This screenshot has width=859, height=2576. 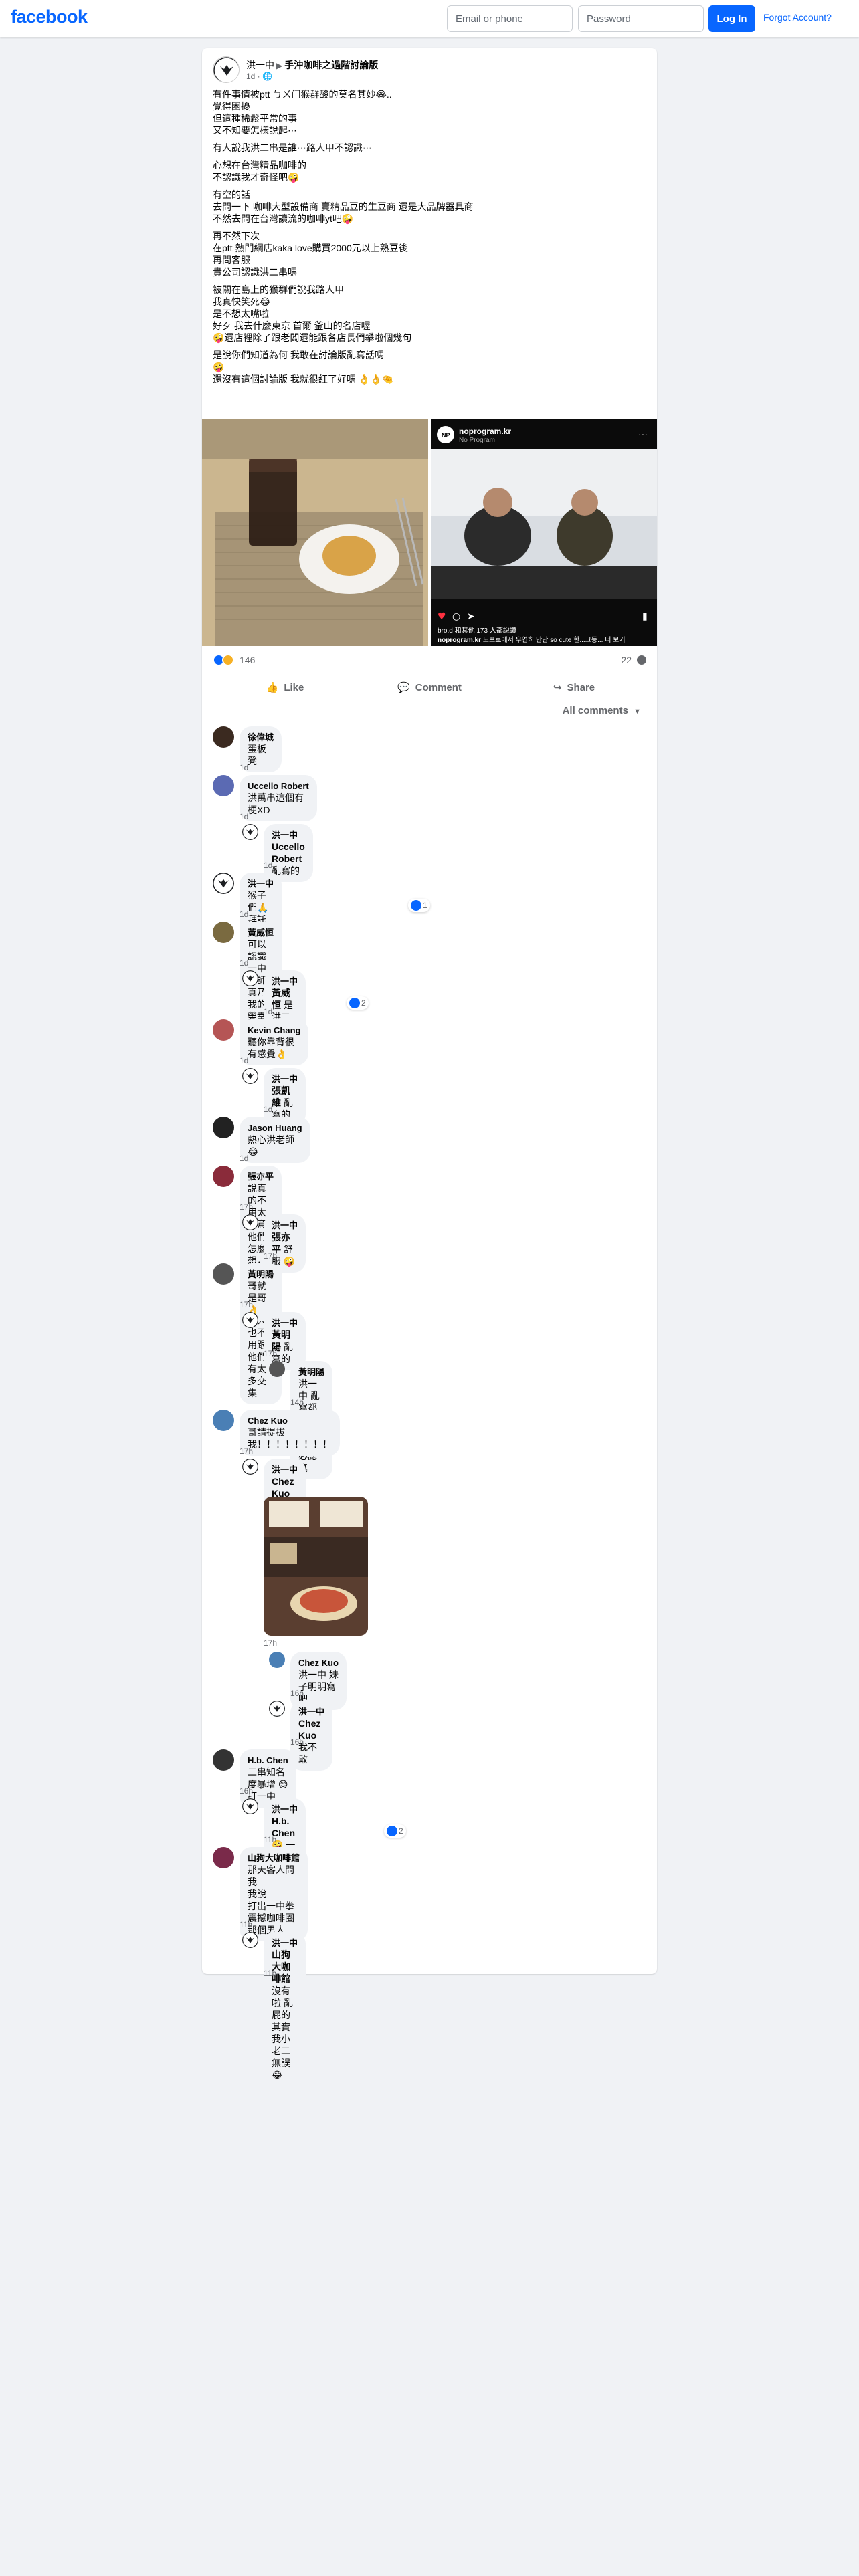 What do you see at coordinates (260, 65) in the screenshot?
I see `author-name: 洪一中` at bounding box center [260, 65].